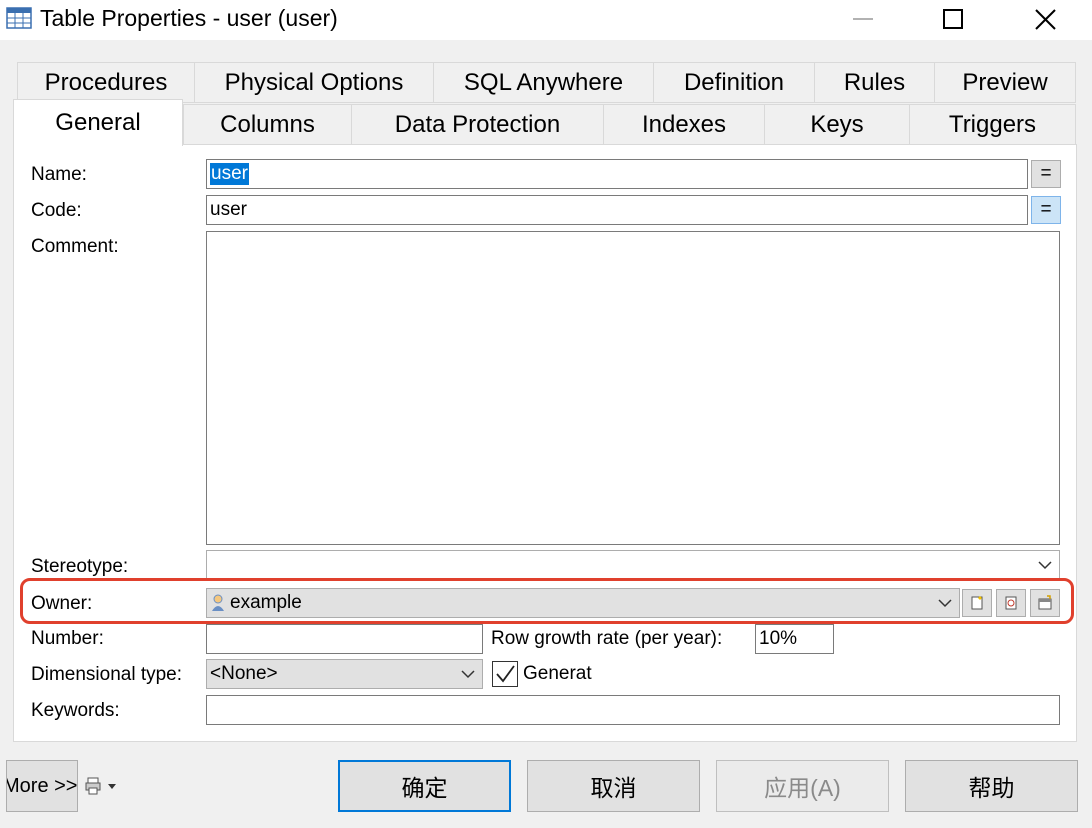 The image size is (1092, 828). Describe the element at coordinates (189, 18) in the screenshot. I see `window-title: Table Properties - user (user)` at that location.